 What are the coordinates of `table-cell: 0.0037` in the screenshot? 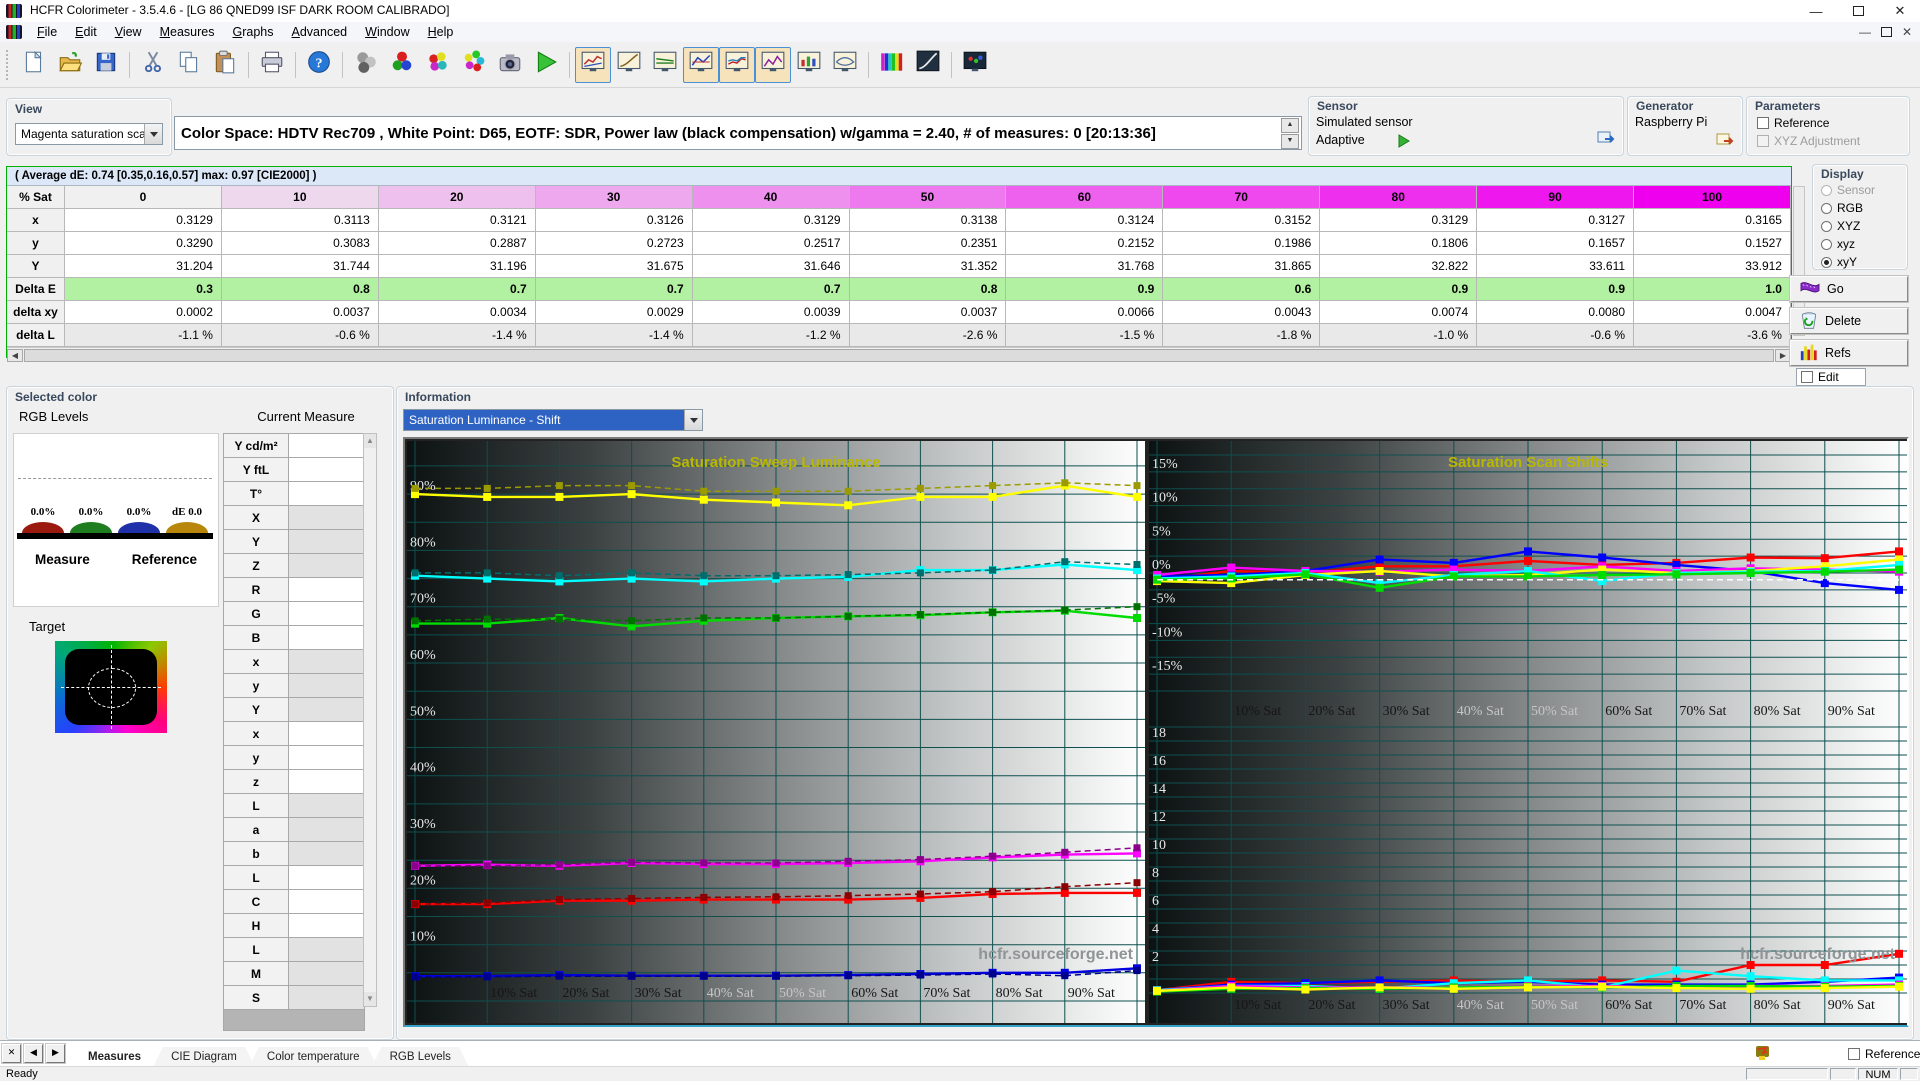 It's located at (300, 312).